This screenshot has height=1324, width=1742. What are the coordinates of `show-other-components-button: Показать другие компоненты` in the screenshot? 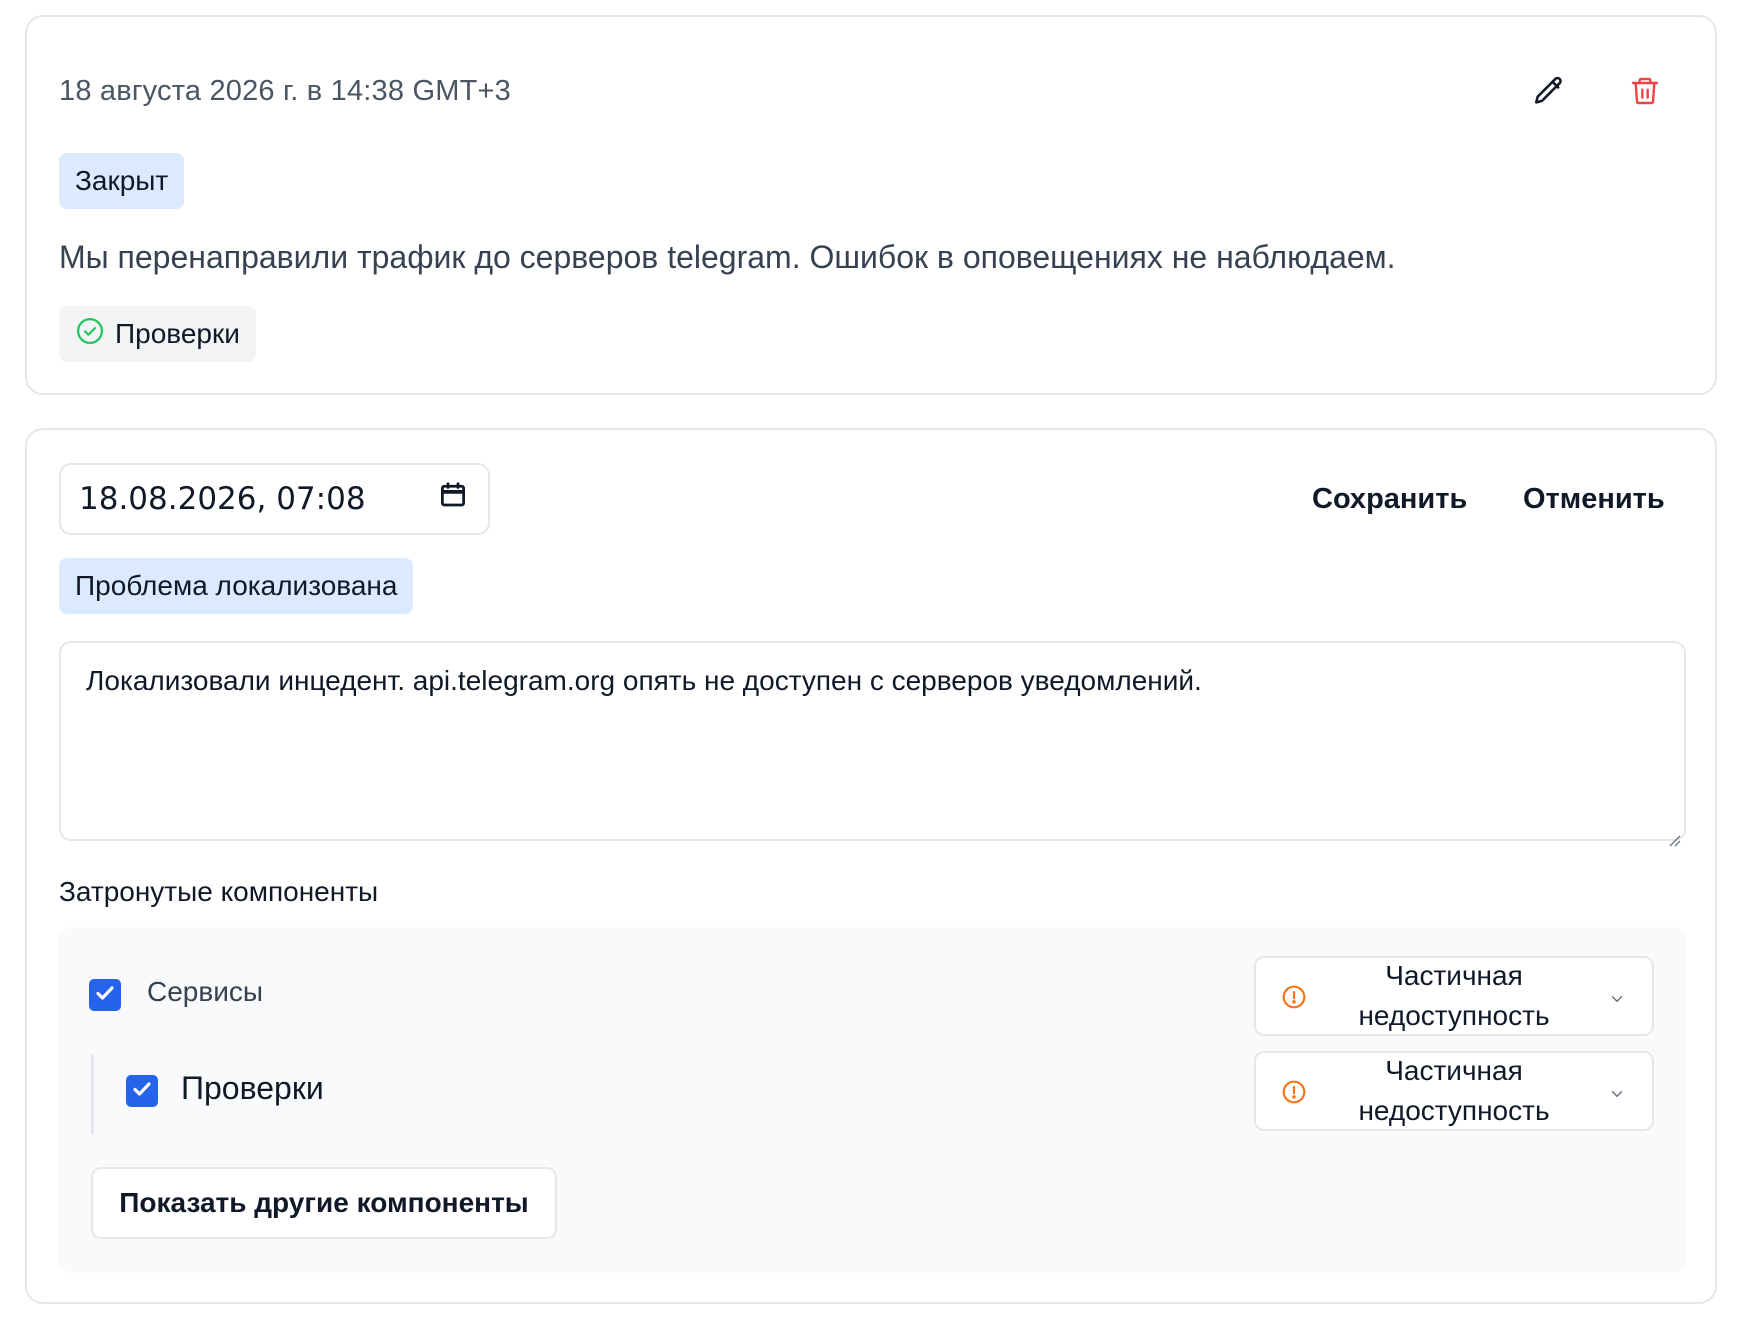 It's located at (324, 1203).